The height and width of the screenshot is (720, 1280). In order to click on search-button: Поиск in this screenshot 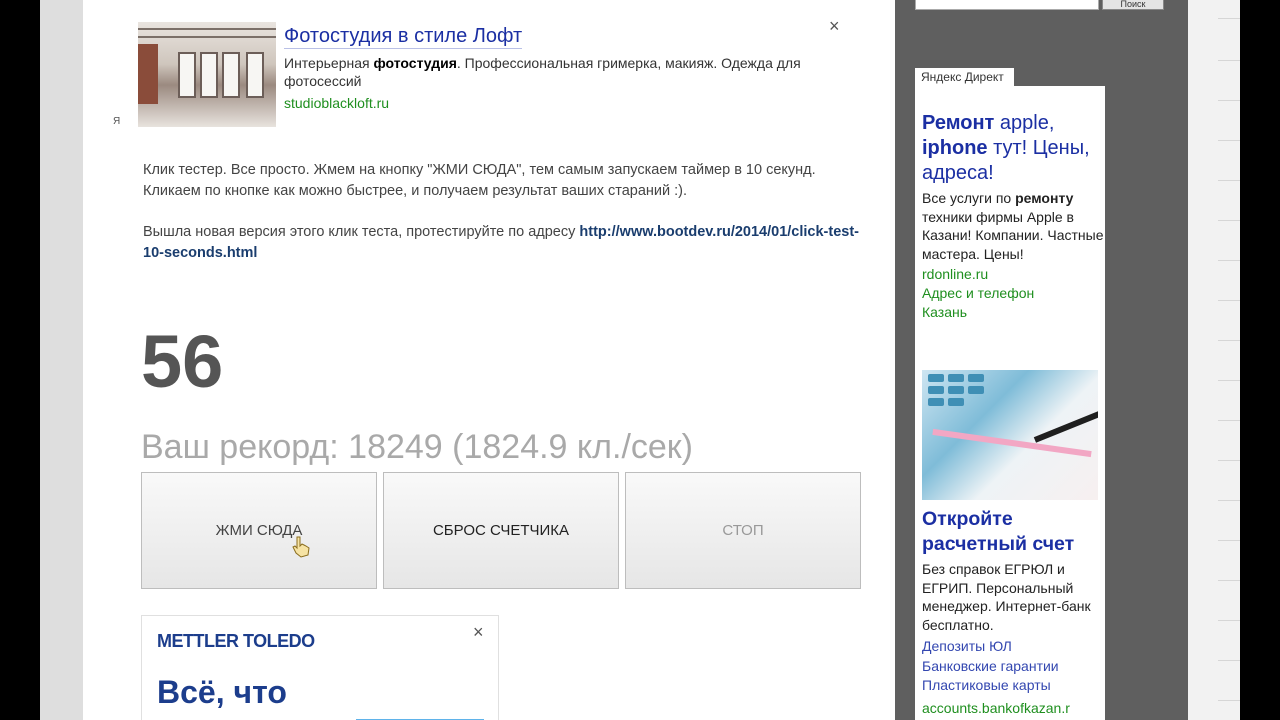, I will do `click(1133, 5)`.